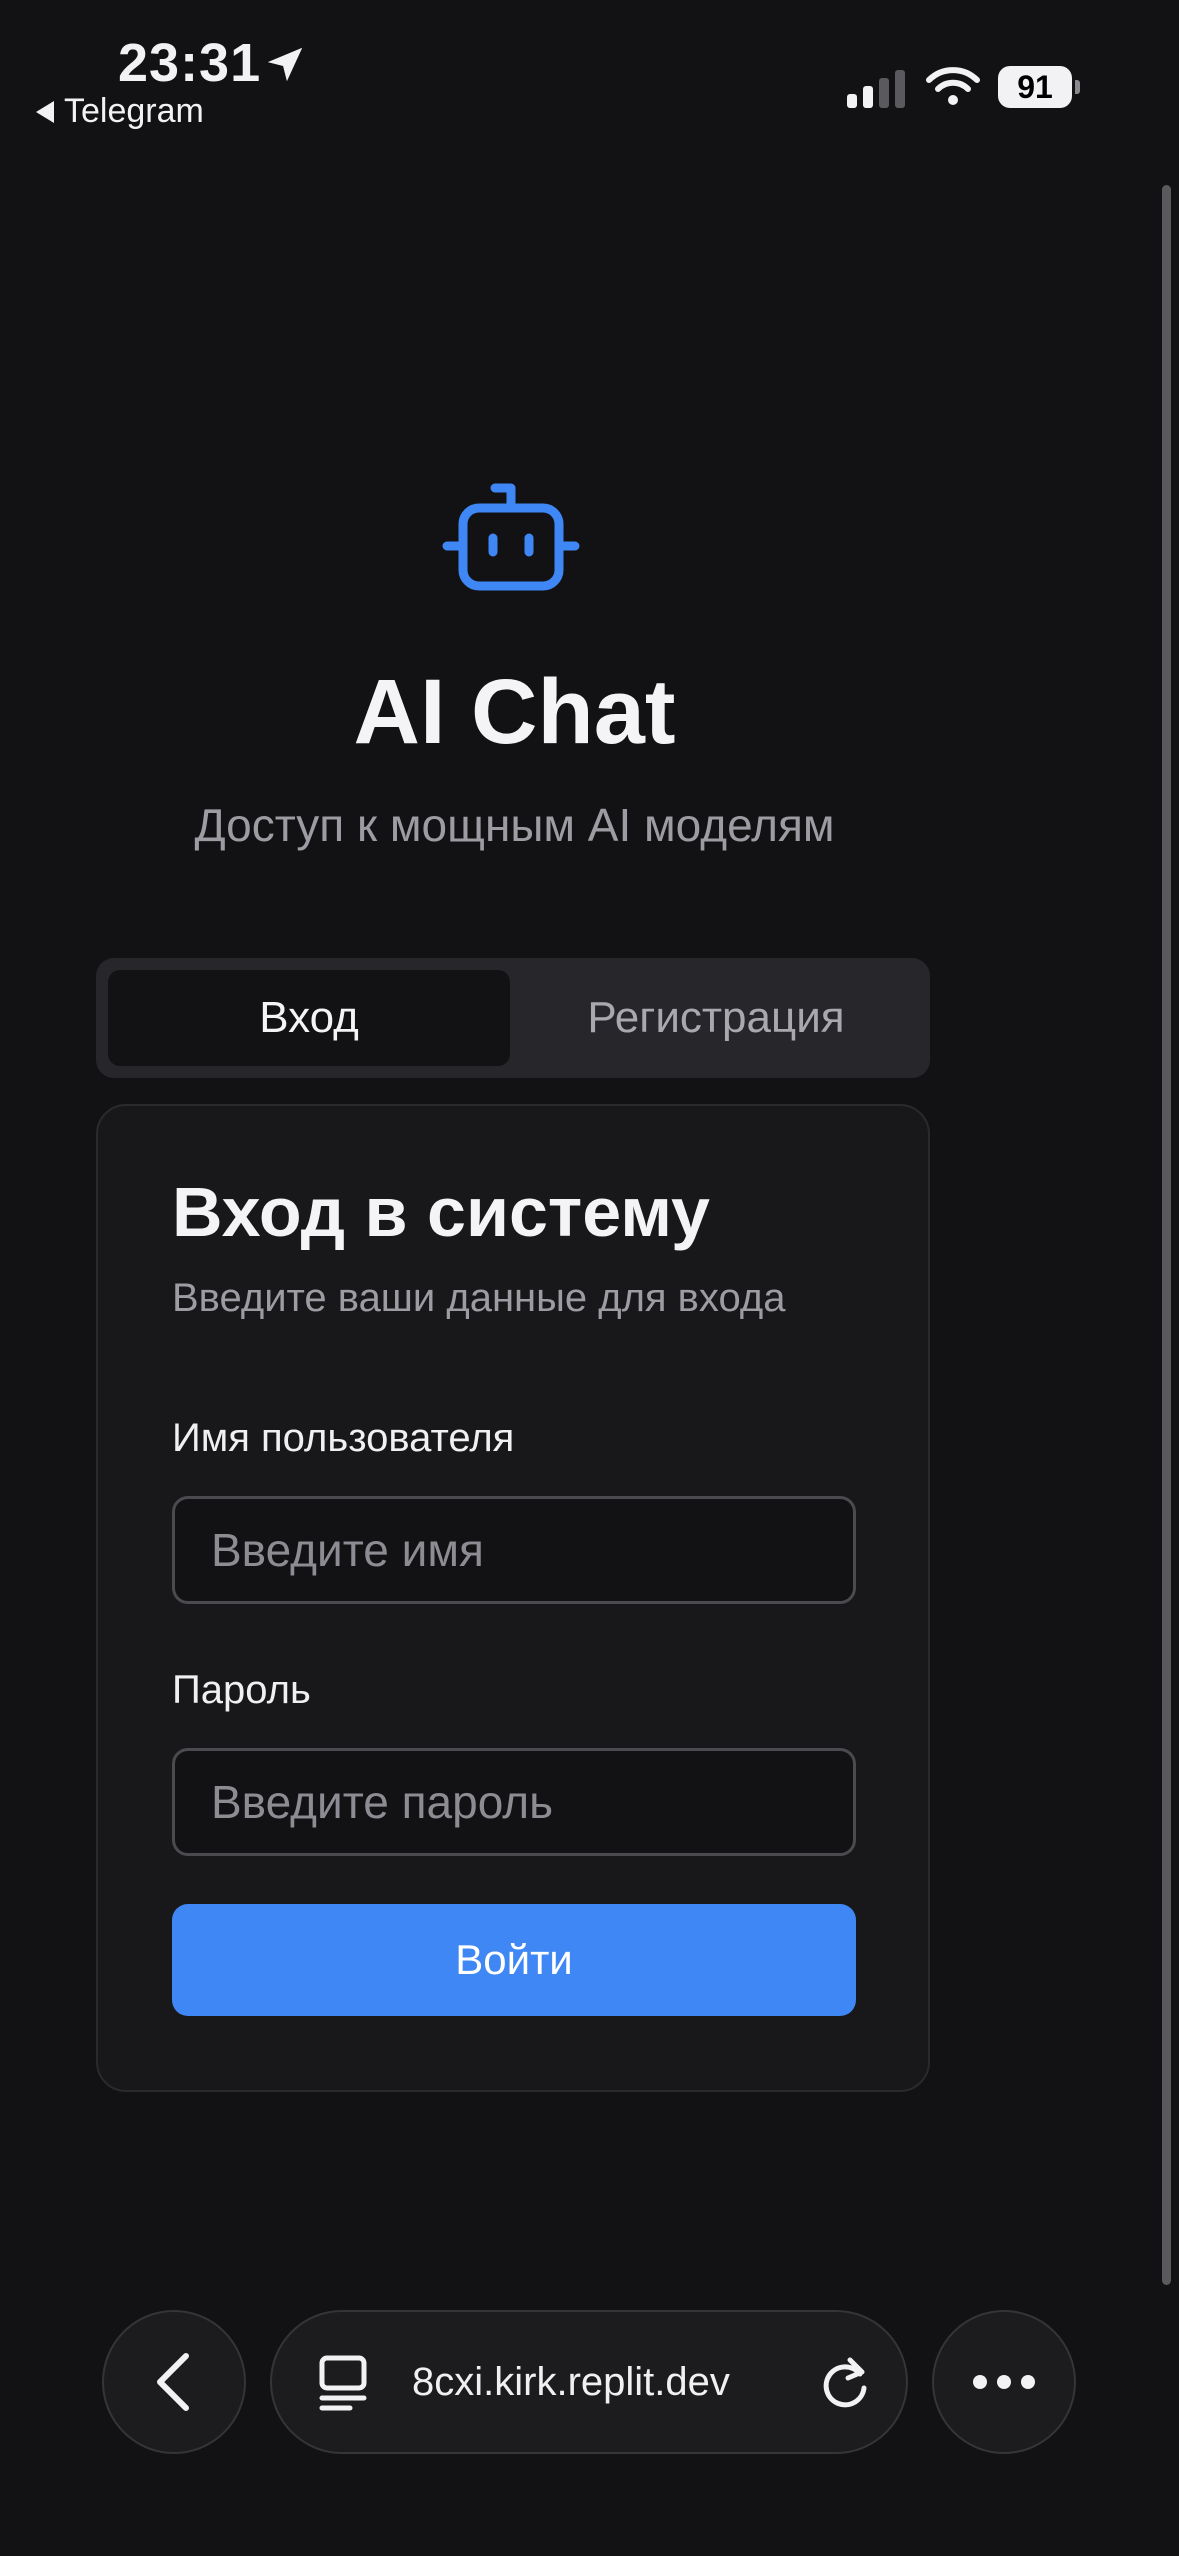 This screenshot has height=2556, width=1179. I want to click on url-text: 8cxi.kirk.replit.dev, so click(571, 2382).